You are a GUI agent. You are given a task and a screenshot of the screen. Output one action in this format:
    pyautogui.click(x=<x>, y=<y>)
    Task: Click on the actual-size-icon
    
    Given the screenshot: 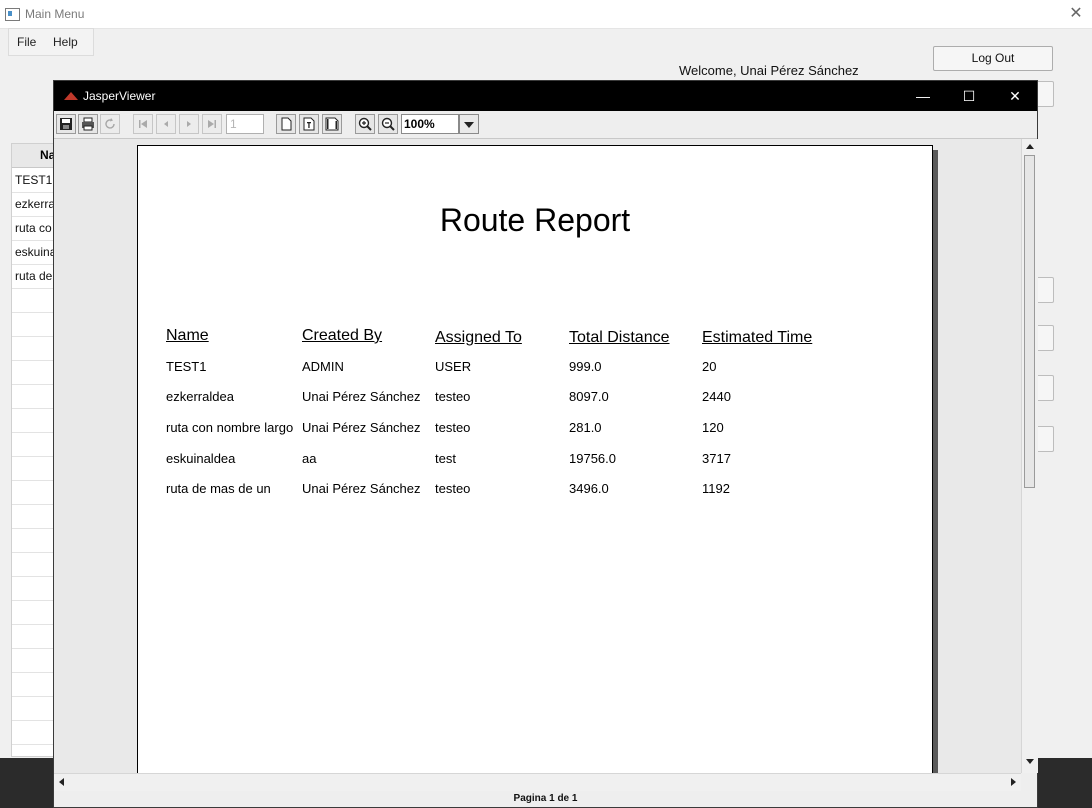 What is the action you would take?
    pyautogui.click(x=286, y=124)
    